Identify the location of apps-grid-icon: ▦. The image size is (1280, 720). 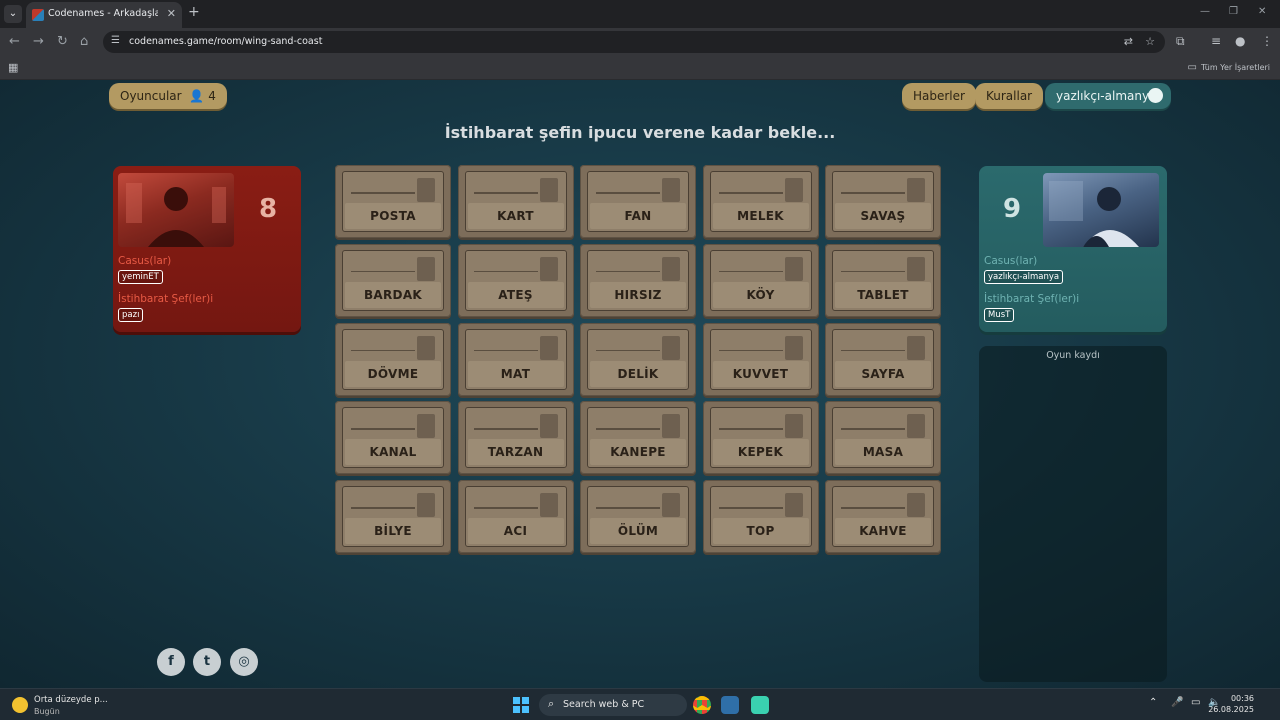
(13, 67).